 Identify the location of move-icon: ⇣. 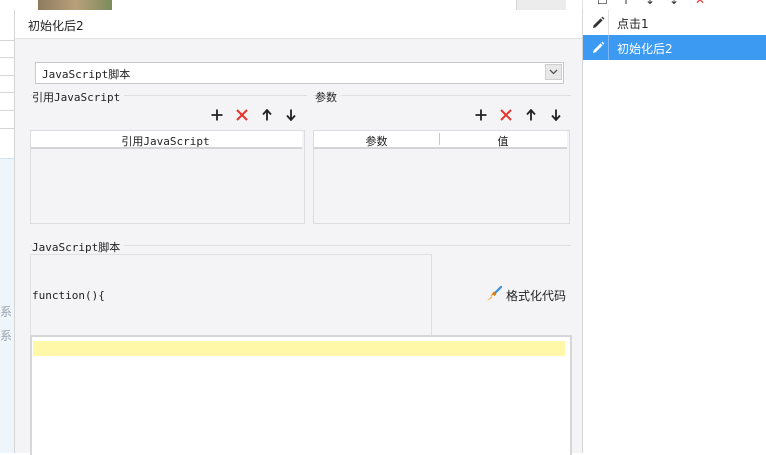
(674, 3).